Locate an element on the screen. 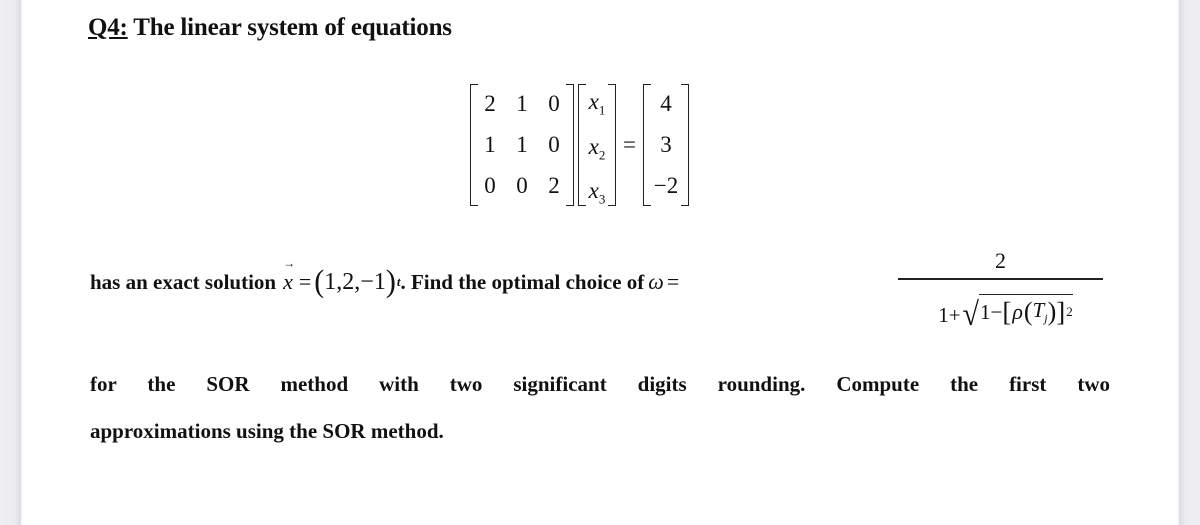 This screenshot has height=525, width=1200. right-bracket: ] is located at coordinates (1061, 311).